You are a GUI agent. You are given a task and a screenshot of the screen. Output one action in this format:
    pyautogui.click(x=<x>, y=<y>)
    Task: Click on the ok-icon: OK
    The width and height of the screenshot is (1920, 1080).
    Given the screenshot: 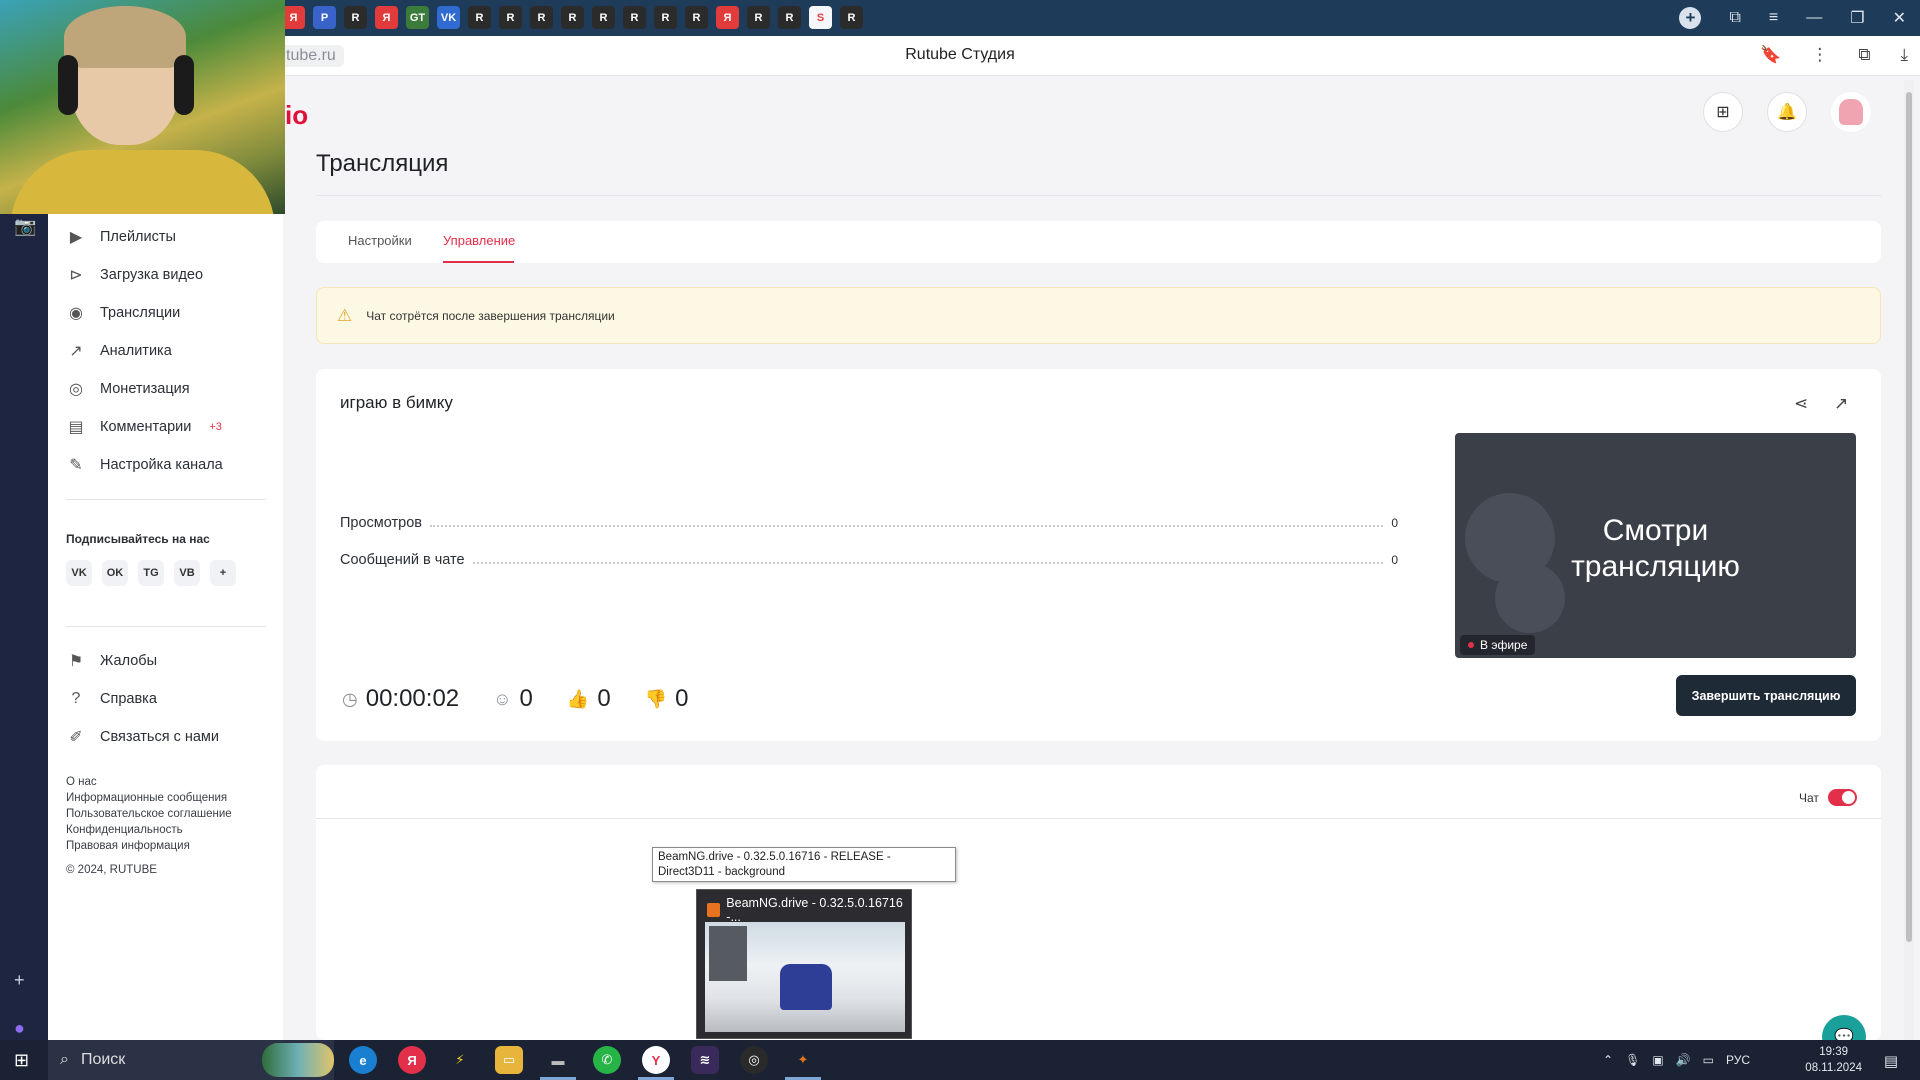 What is the action you would take?
    pyautogui.click(x=115, y=573)
    